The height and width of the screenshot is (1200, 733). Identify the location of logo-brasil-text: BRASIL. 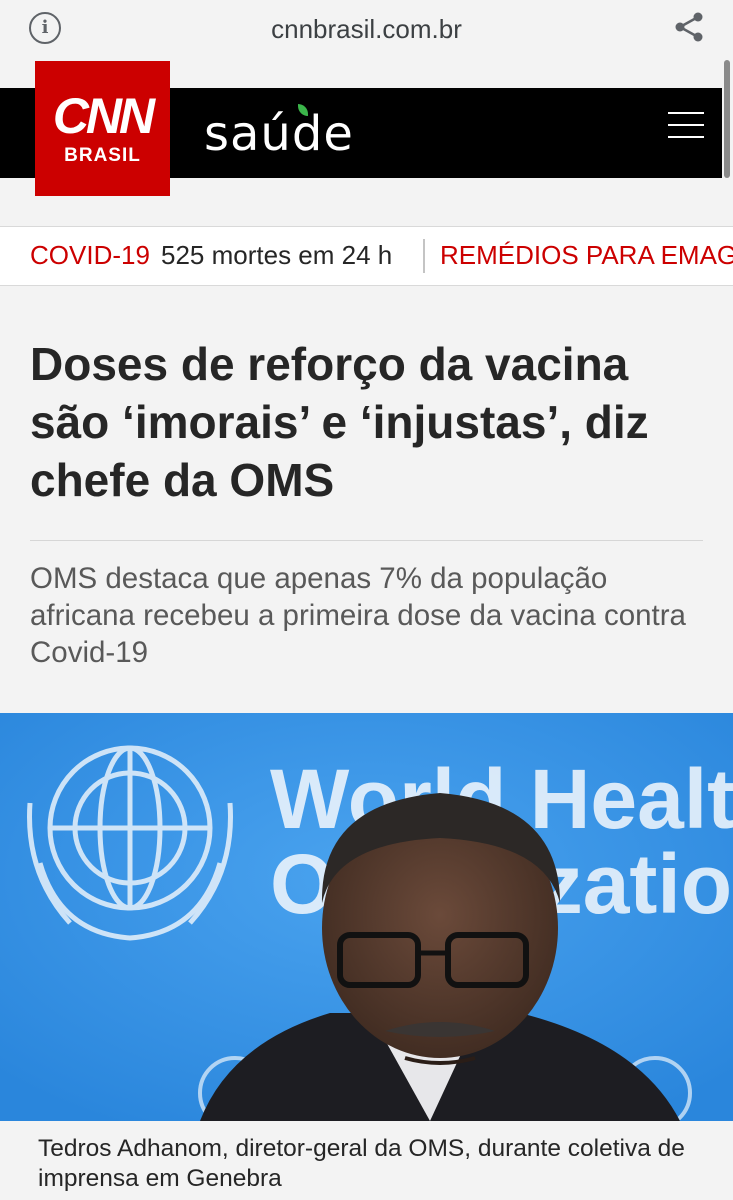
(102, 155).